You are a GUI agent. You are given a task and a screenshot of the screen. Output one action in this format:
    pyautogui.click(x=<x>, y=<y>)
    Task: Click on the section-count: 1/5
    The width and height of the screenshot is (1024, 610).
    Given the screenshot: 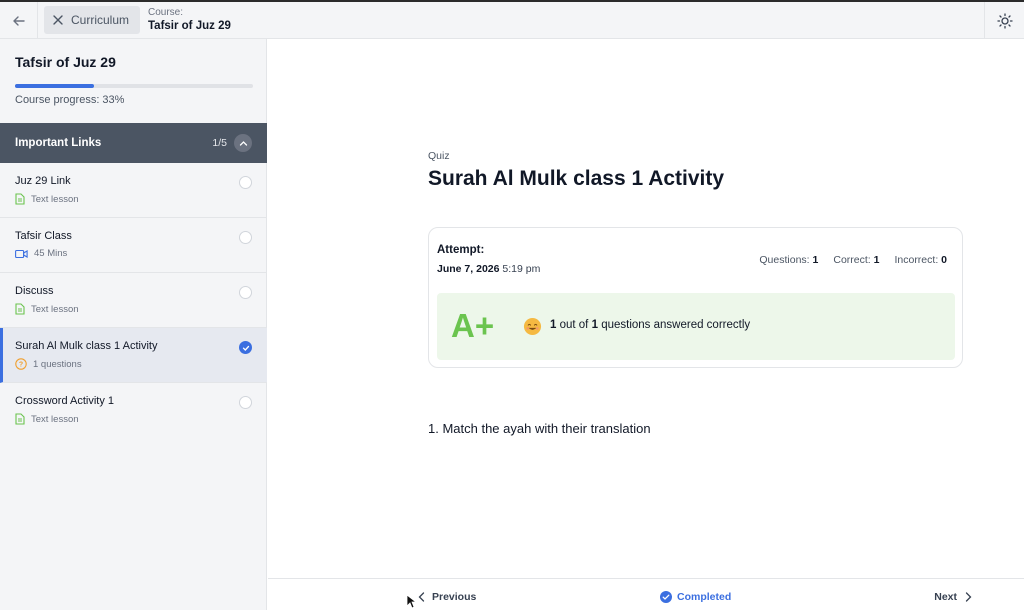 What is the action you would take?
    pyautogui.click(x=219, y=143)
    